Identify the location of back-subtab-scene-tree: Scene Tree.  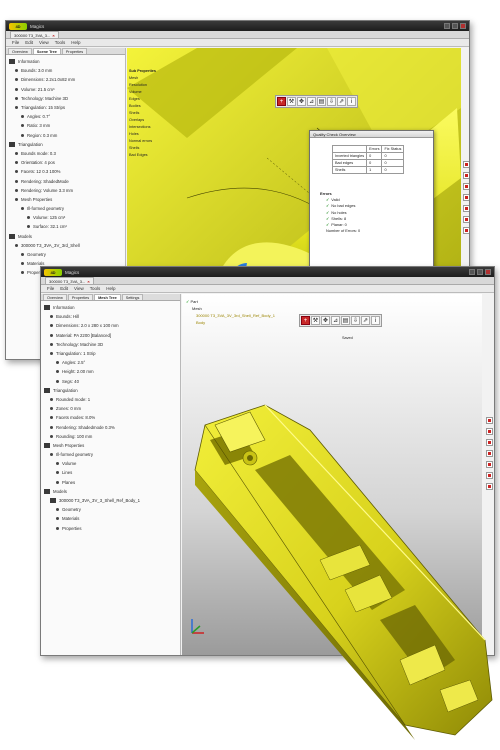
(46, 51).